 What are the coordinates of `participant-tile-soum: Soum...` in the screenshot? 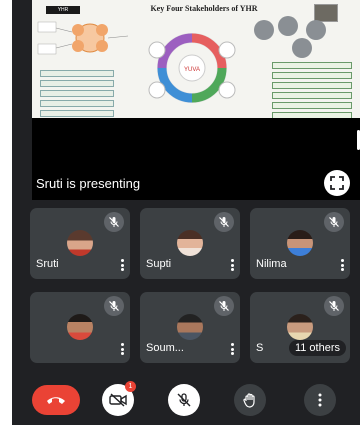 It's located at (190, 327).